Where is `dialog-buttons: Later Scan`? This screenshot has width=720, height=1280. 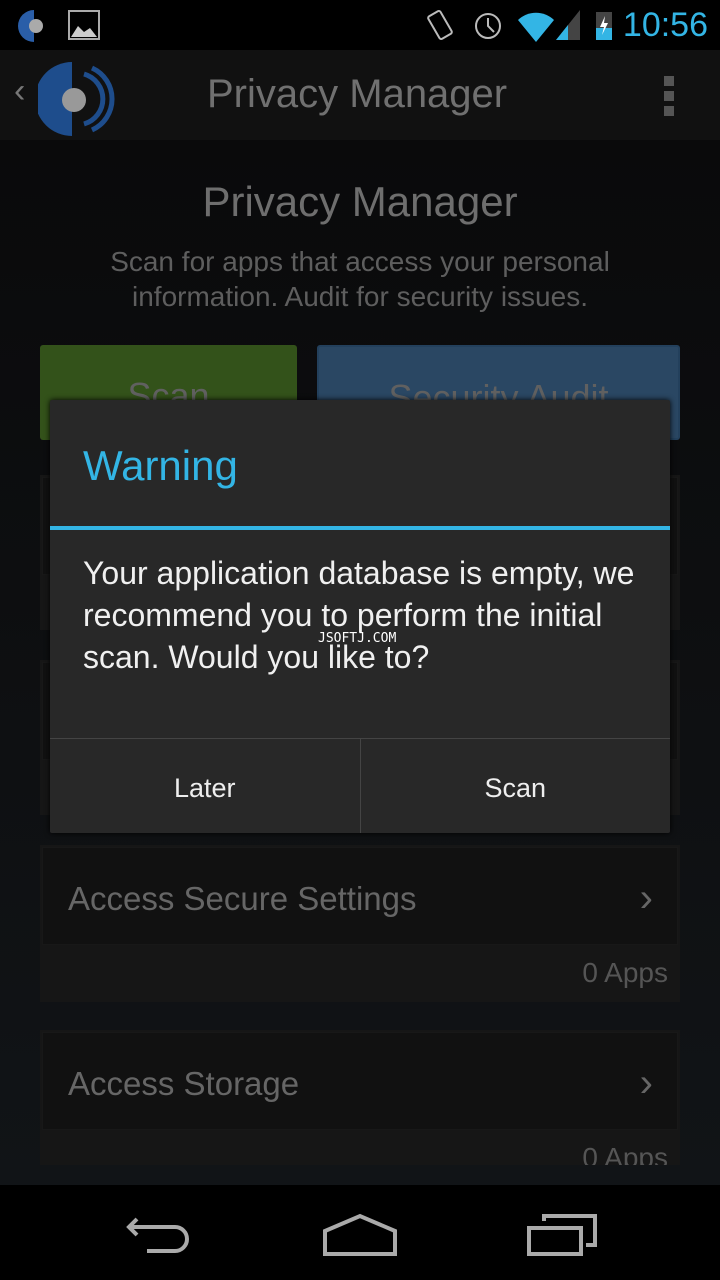 dialog-buttons: Later Scan is located at coordinates (360, 785).